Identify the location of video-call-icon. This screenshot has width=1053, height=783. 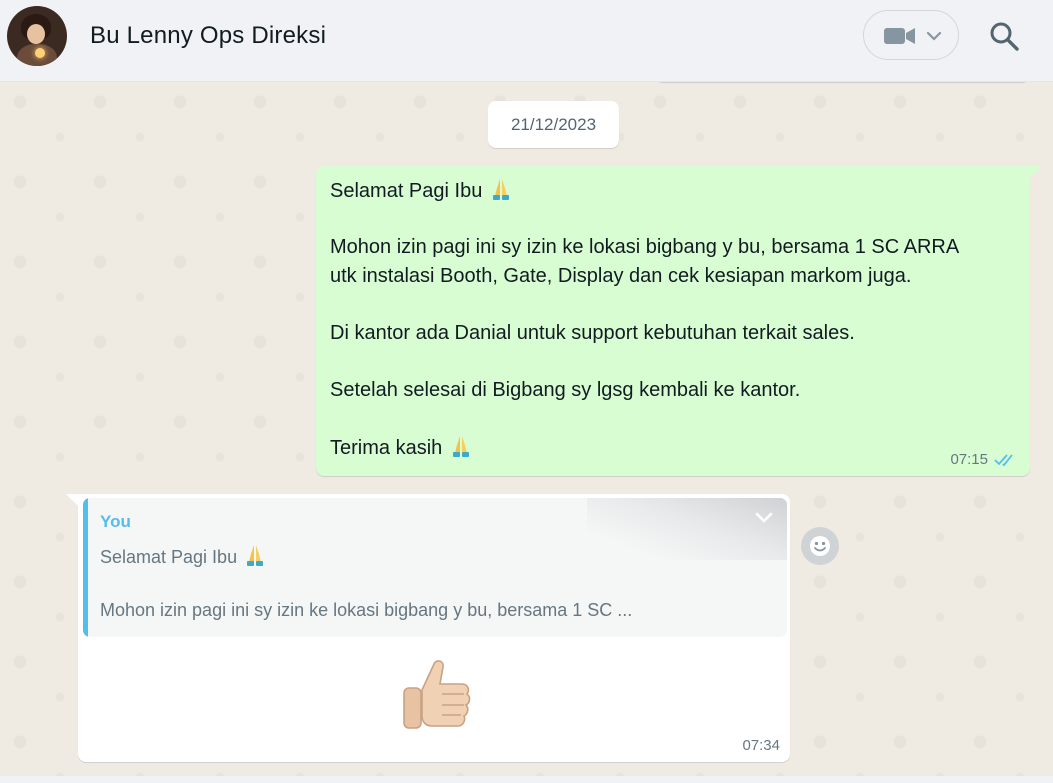
(899, 36).